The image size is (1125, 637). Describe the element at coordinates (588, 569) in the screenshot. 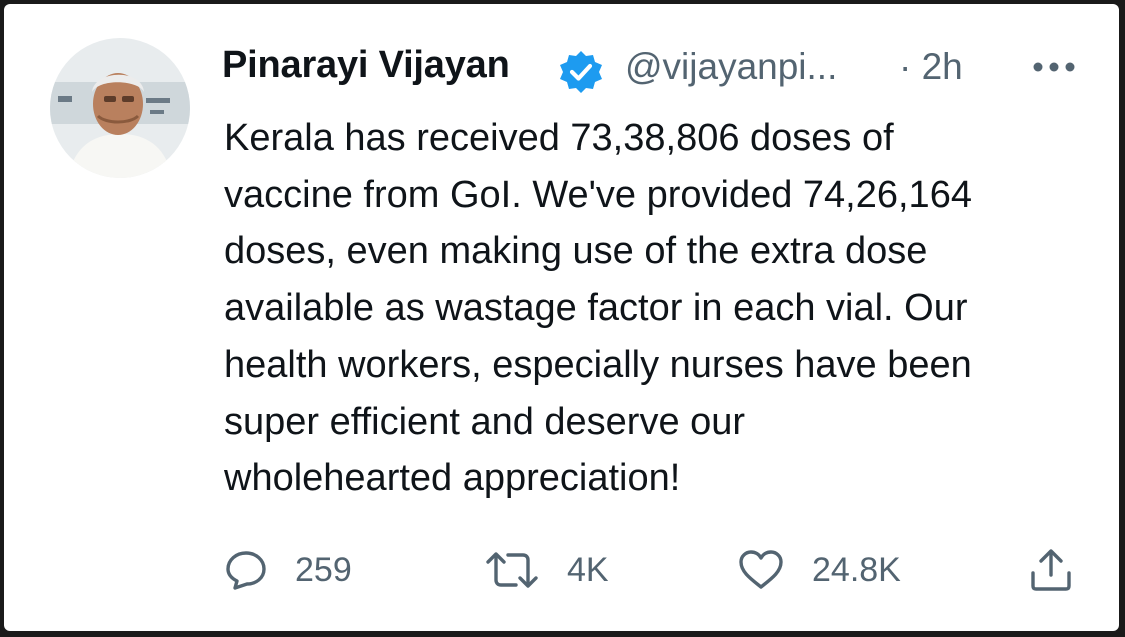

I see `retweet-count: 4K` at that location.